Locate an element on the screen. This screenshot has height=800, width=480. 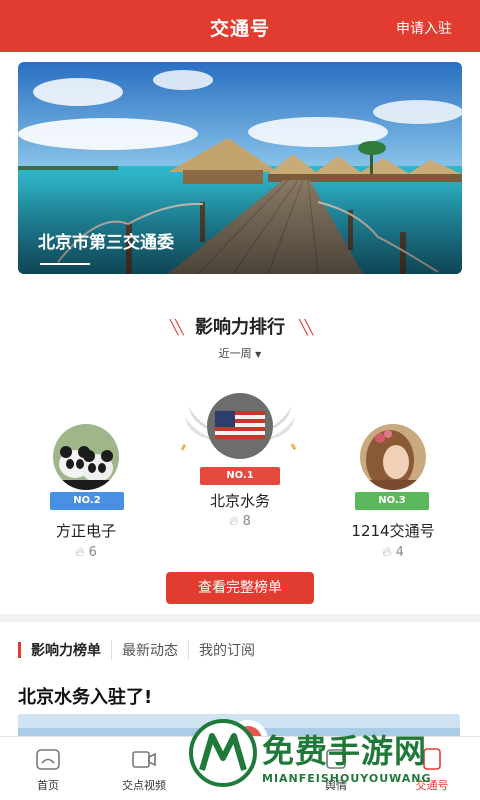
nav-video: 交点视频 is located at coordinates (144, 768).